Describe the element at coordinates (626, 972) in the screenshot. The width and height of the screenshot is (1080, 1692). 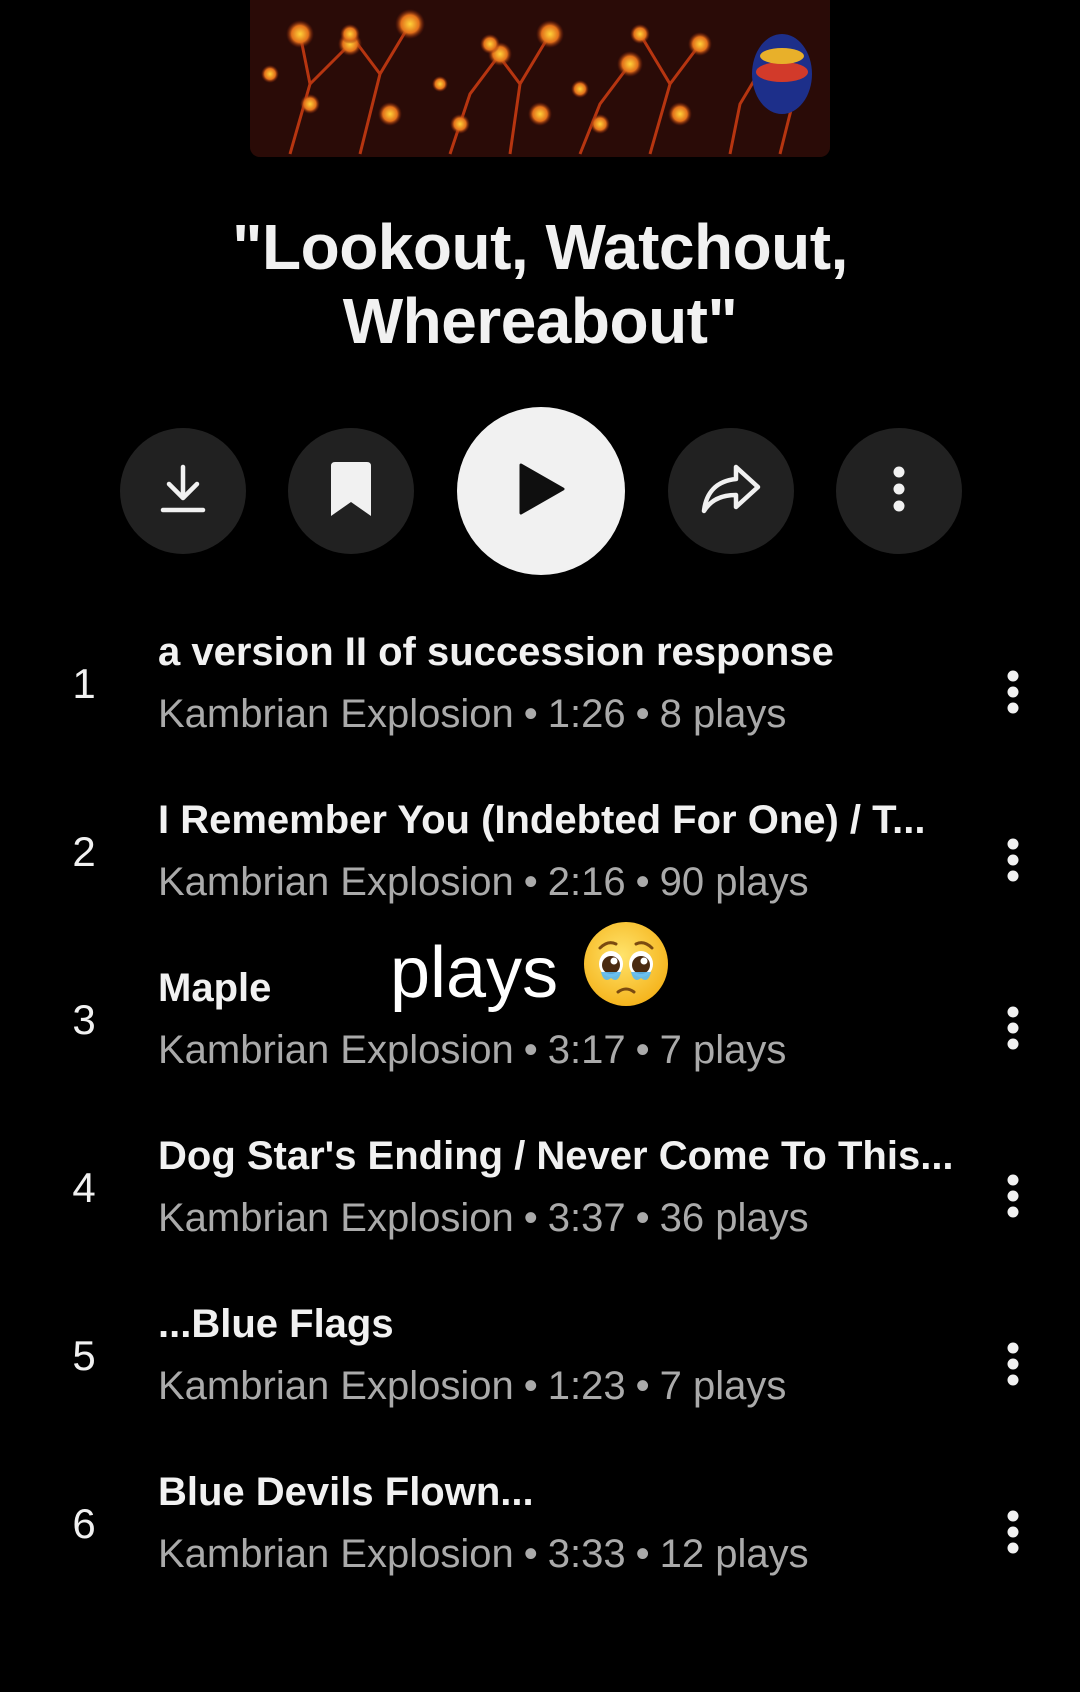
I see `pleading-face-emoji-icon` at that location.